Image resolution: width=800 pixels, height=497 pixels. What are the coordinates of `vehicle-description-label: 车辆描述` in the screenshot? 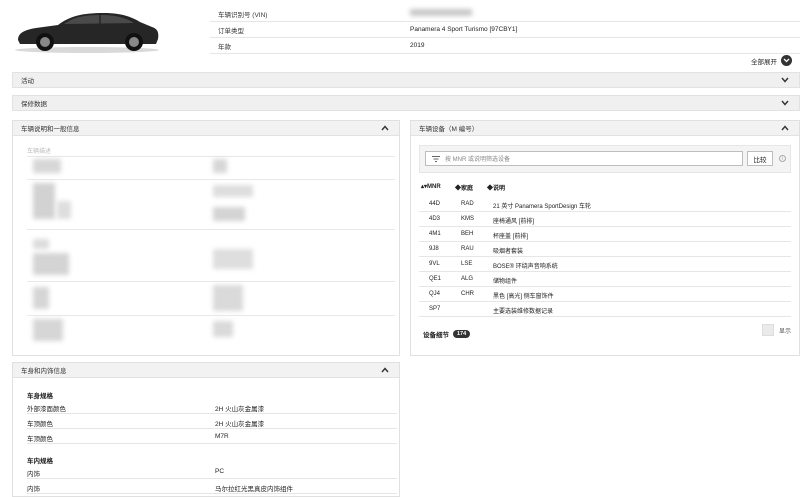 It's located at (39, 152).